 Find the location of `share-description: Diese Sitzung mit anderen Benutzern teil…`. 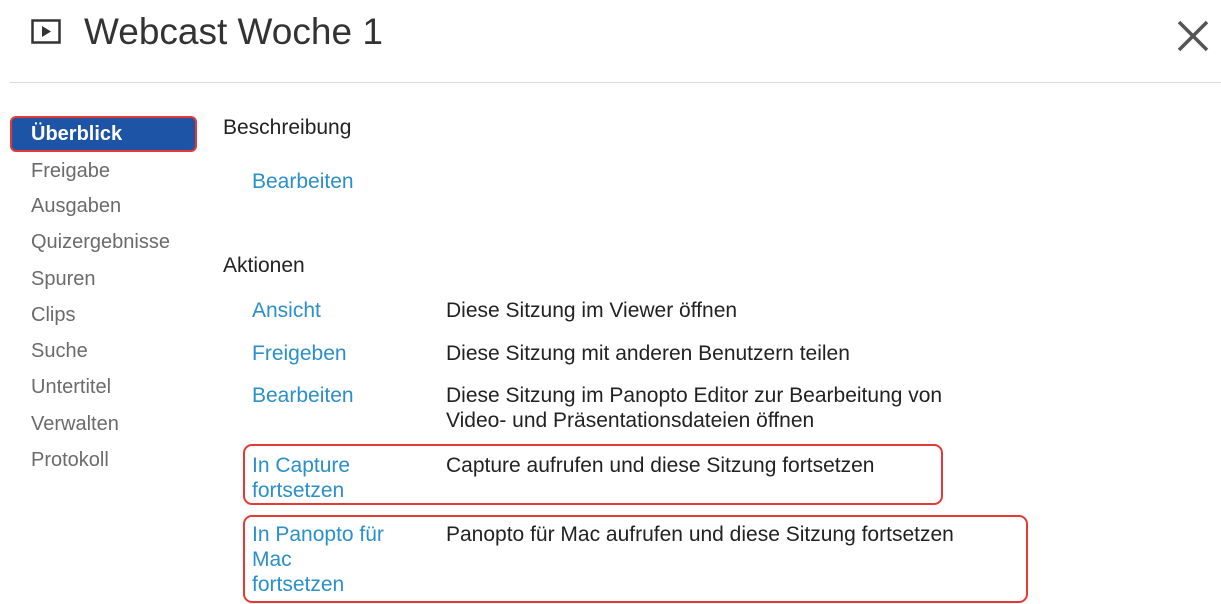

share-description: Diese Sitzung mit anderen Benutzern teil… is located at coordinates (648, 353).